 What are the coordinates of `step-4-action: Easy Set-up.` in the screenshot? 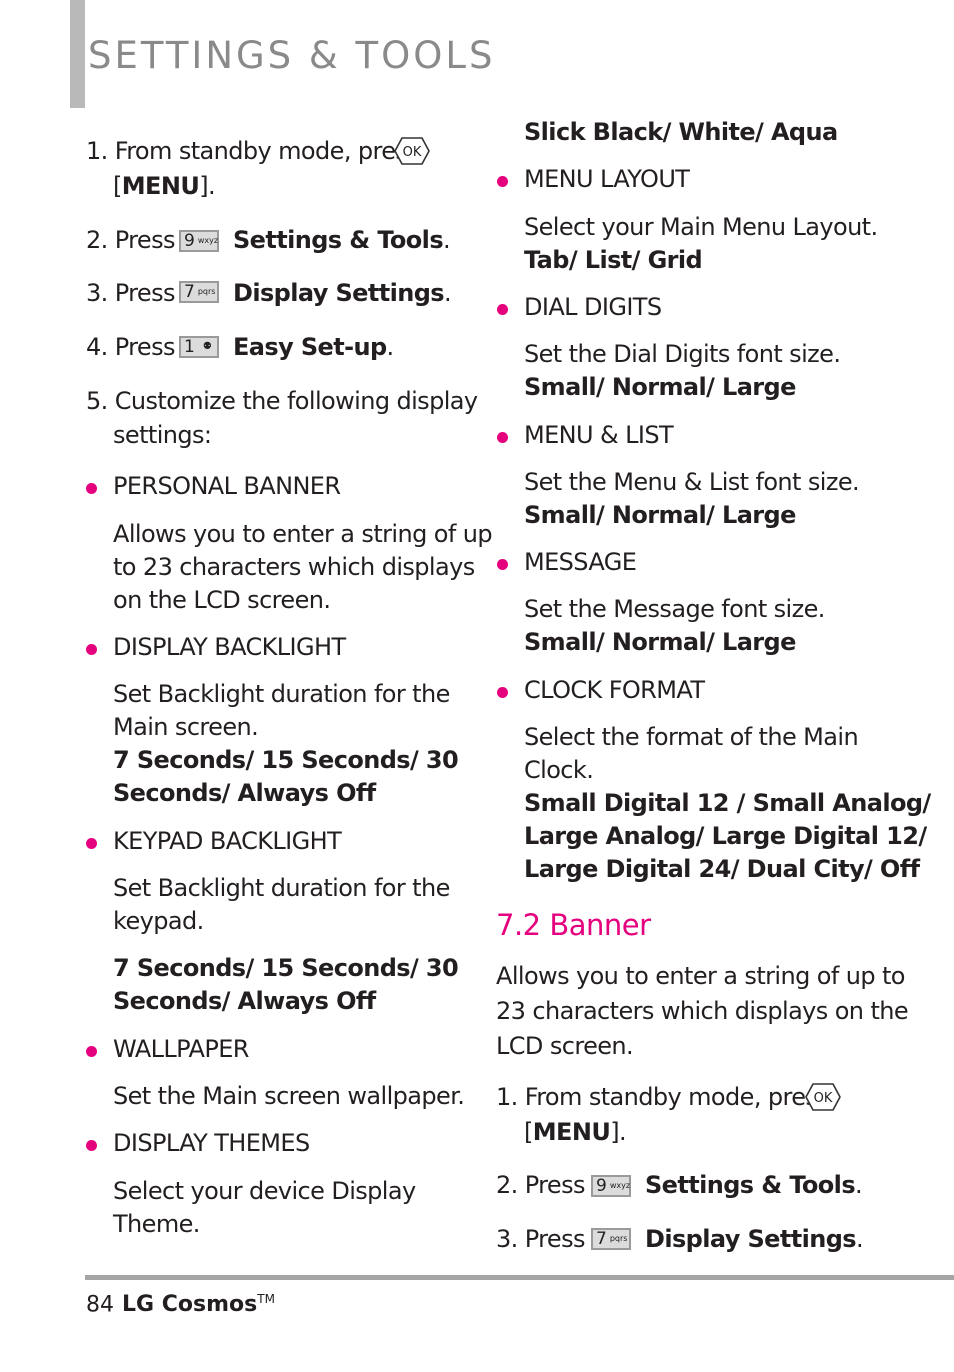 It's located at (313, 347).